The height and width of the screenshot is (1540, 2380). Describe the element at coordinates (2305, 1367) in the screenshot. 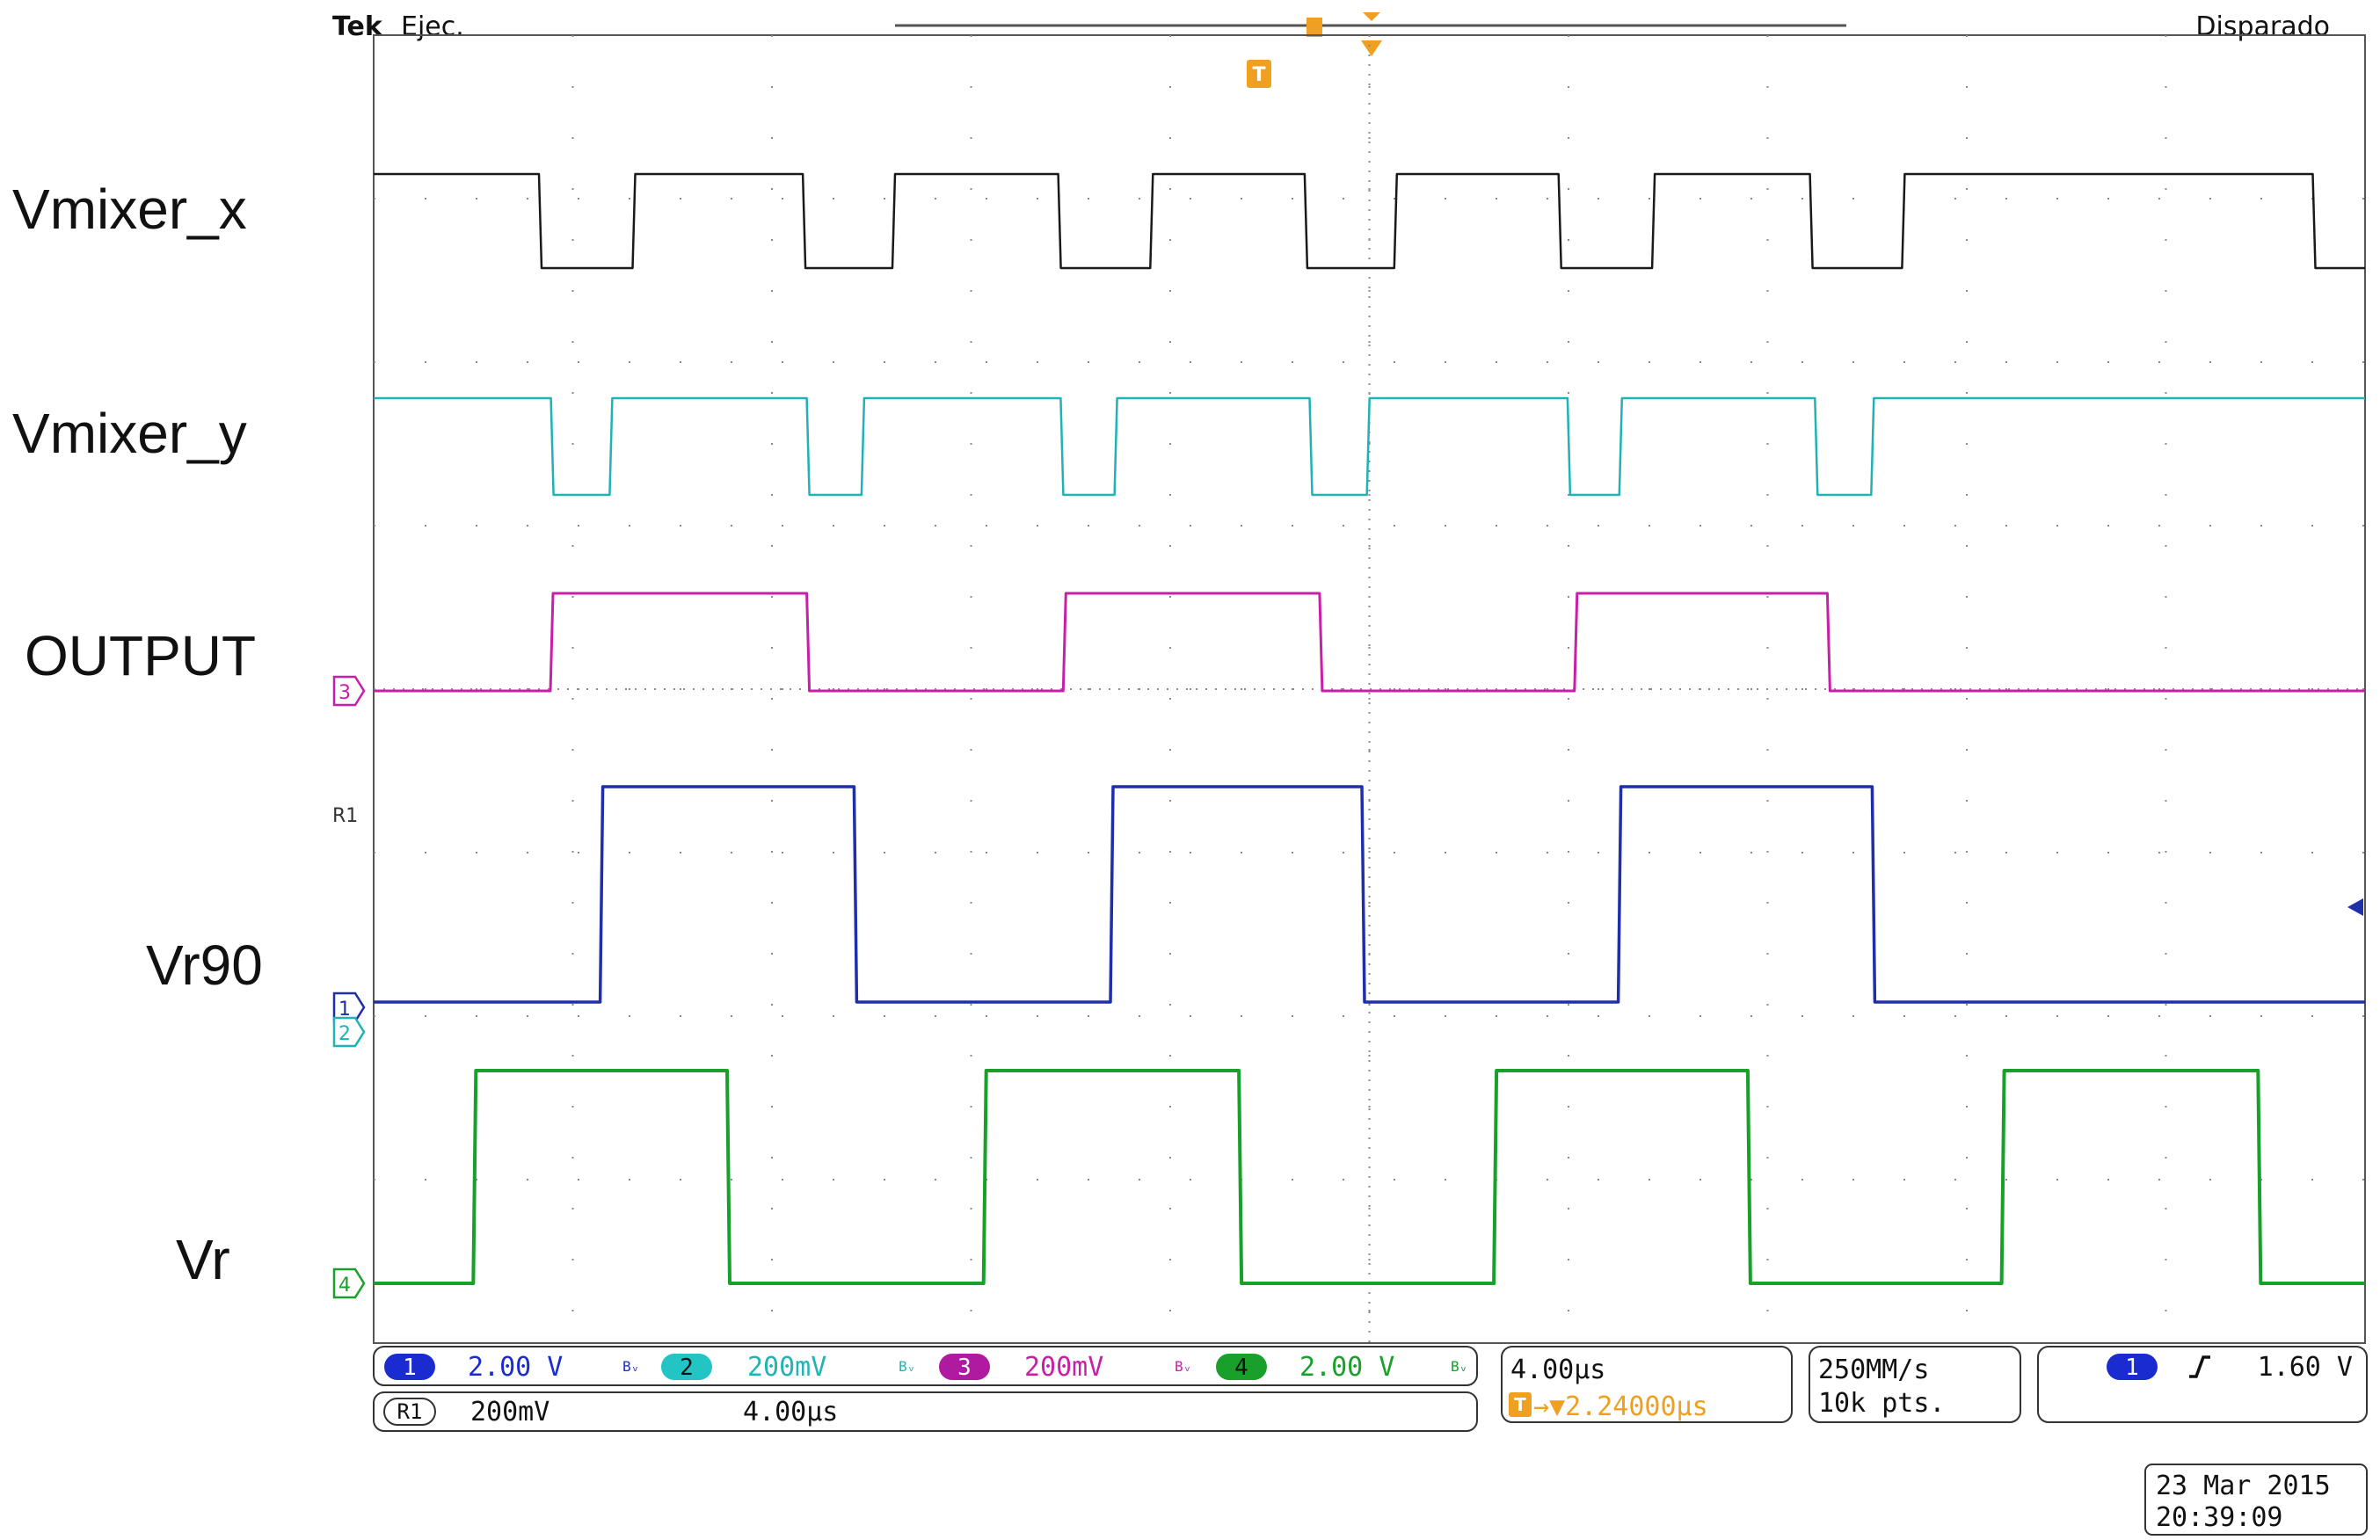

I see `trigger-level: 1.60 V` at that location.